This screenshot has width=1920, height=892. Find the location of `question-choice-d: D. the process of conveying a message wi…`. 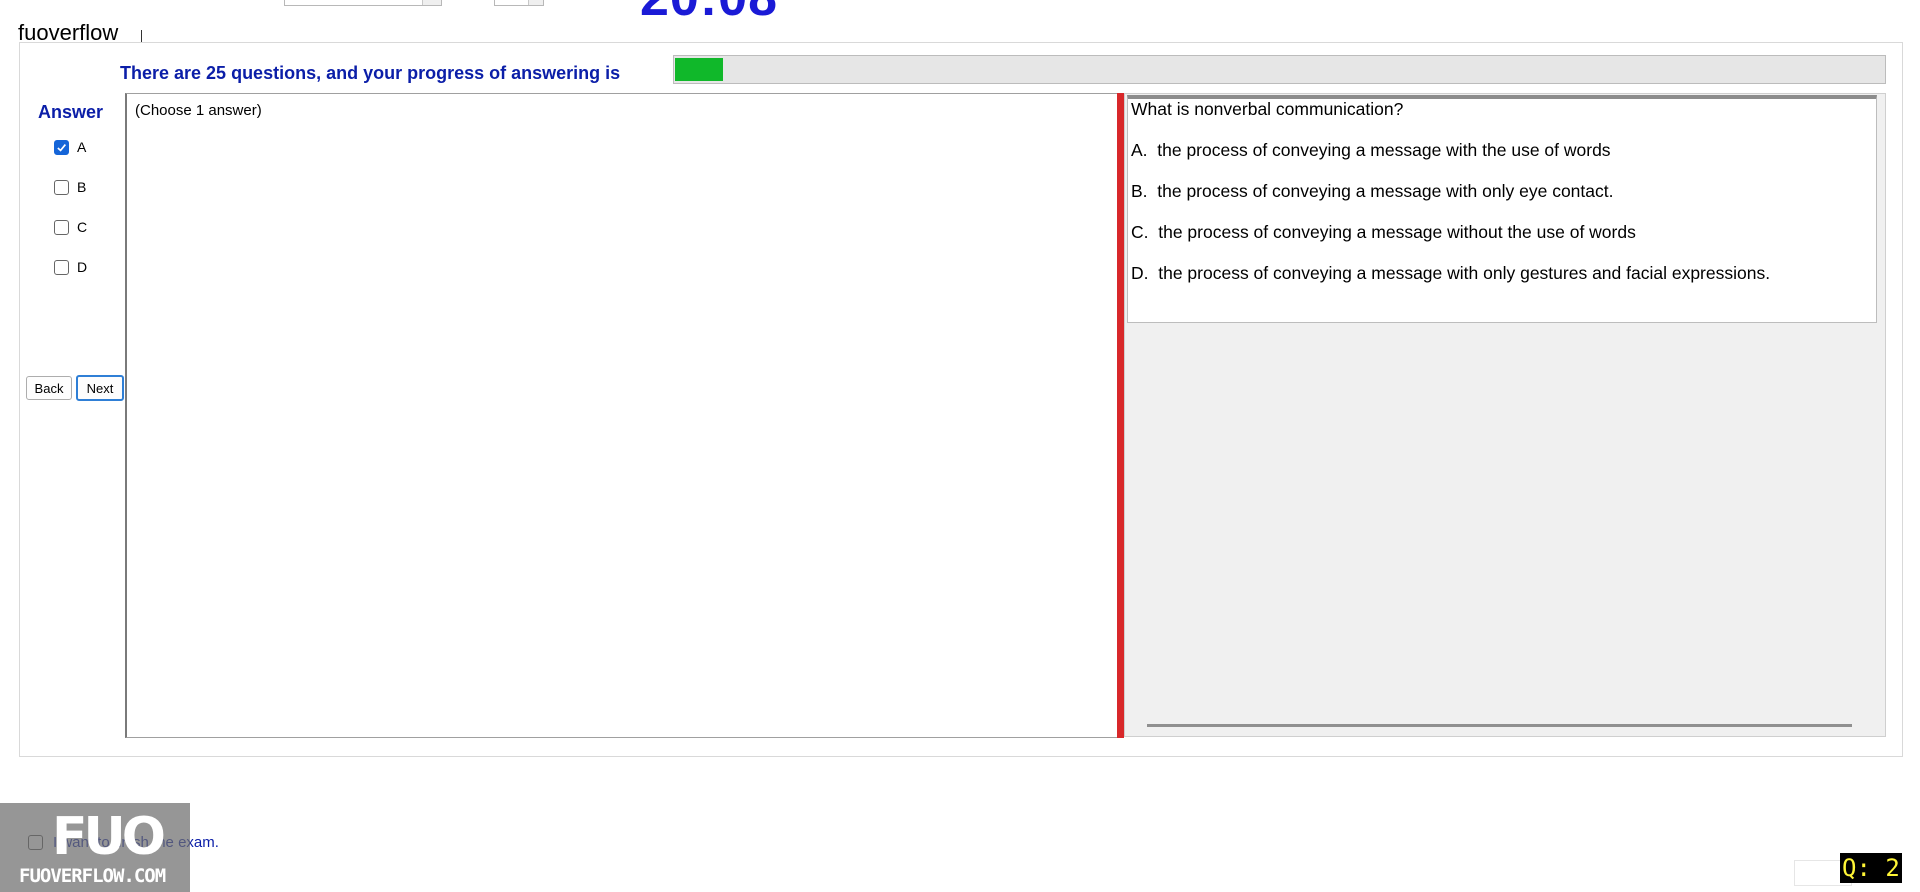

question-choice-d: D. the process of conveying a message wi… is located at coordinates (1451, 273).